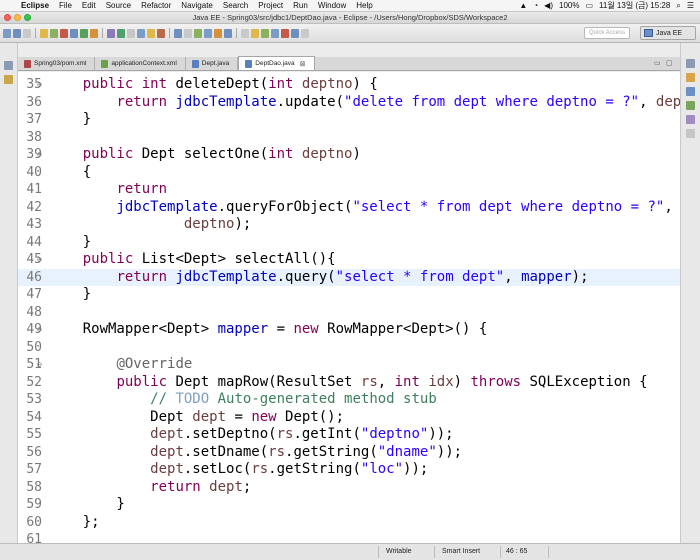 This screenshot has width=700, height=560. Describe the element at coordinates (349, 243) in the screenshot. I see `code-line: 44 }` at that location.